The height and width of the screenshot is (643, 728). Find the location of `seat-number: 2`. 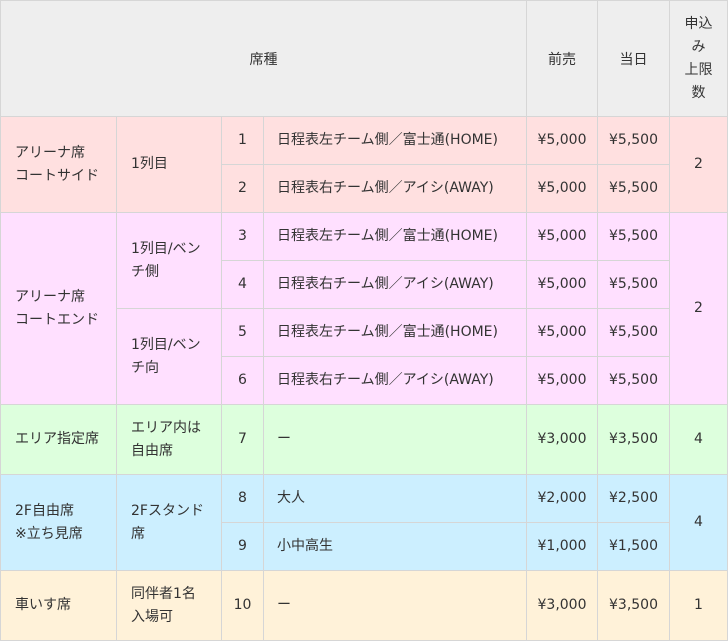

seat-number: 2 is located at coordinates (242, 188).